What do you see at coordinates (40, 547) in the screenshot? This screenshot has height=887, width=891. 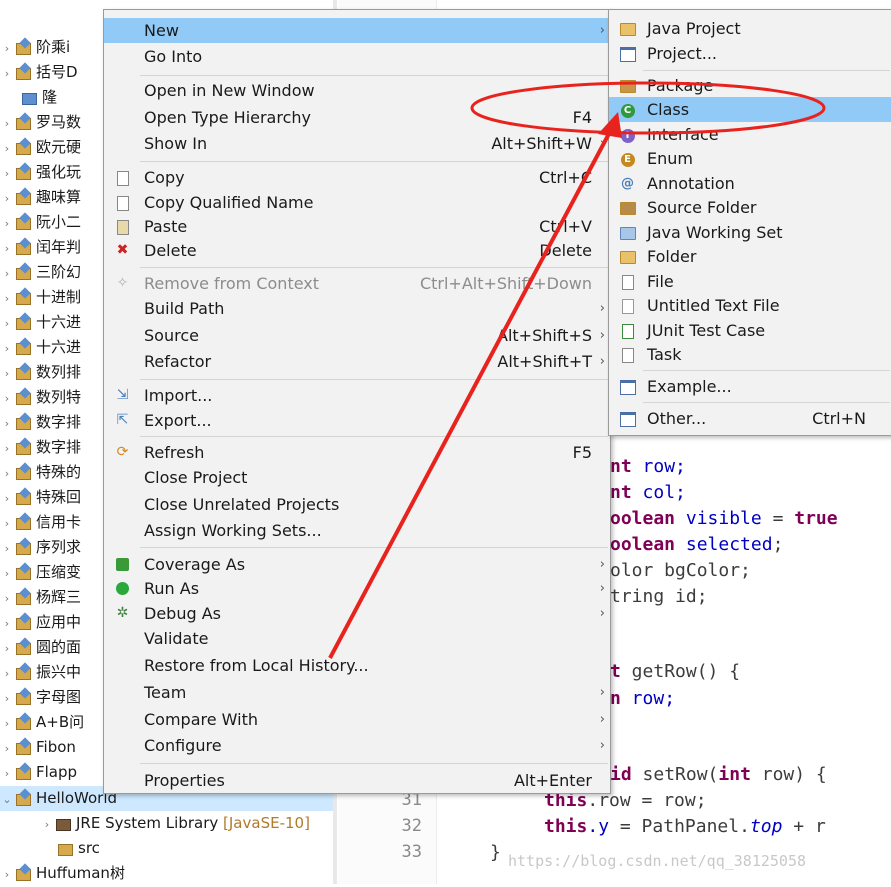 I see `tree-row-project: › 序列求` at bounding box center [40, 547].